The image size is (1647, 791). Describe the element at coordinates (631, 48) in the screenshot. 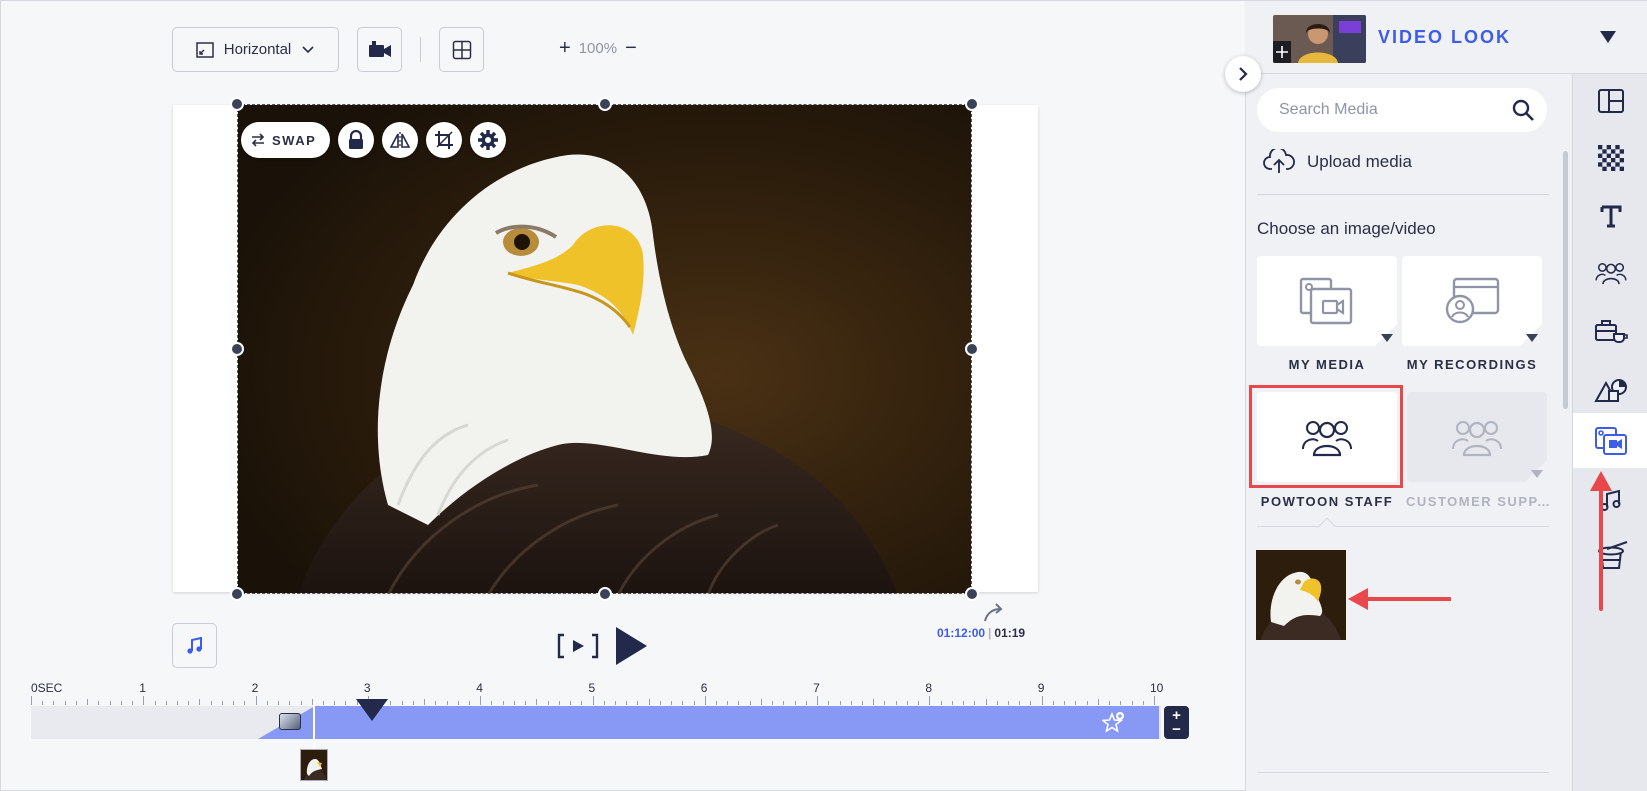

I see `zoom-out-button: −` at that location.